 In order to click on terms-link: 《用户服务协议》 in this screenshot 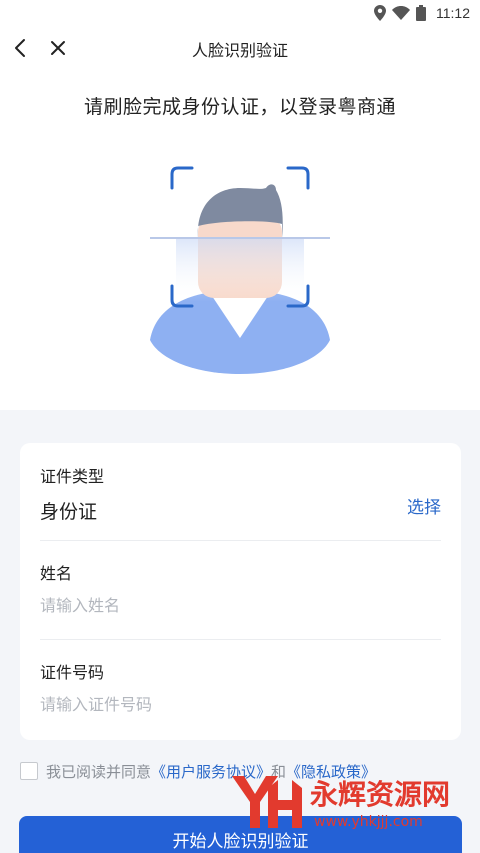, I will do `click(211, 771)`.